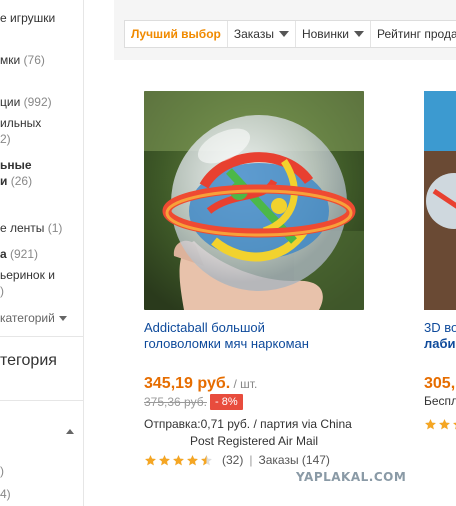 The height and width of the screenshot is (506, 456). Describe the element at coordinates (440, 383) in the screenshot. I see `product-price: 305,` at that location.